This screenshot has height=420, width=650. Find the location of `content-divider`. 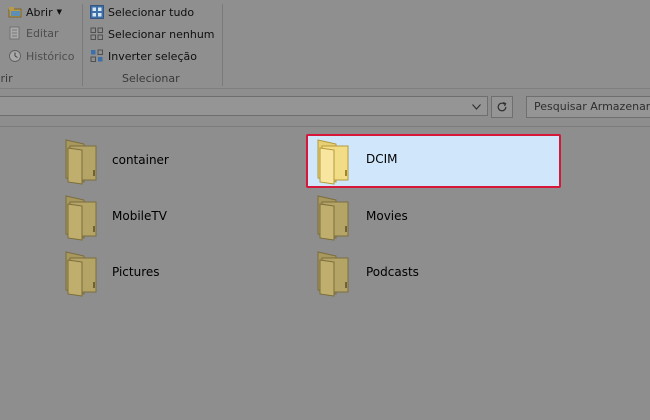

content-divider is located at coordinates (325, 126).